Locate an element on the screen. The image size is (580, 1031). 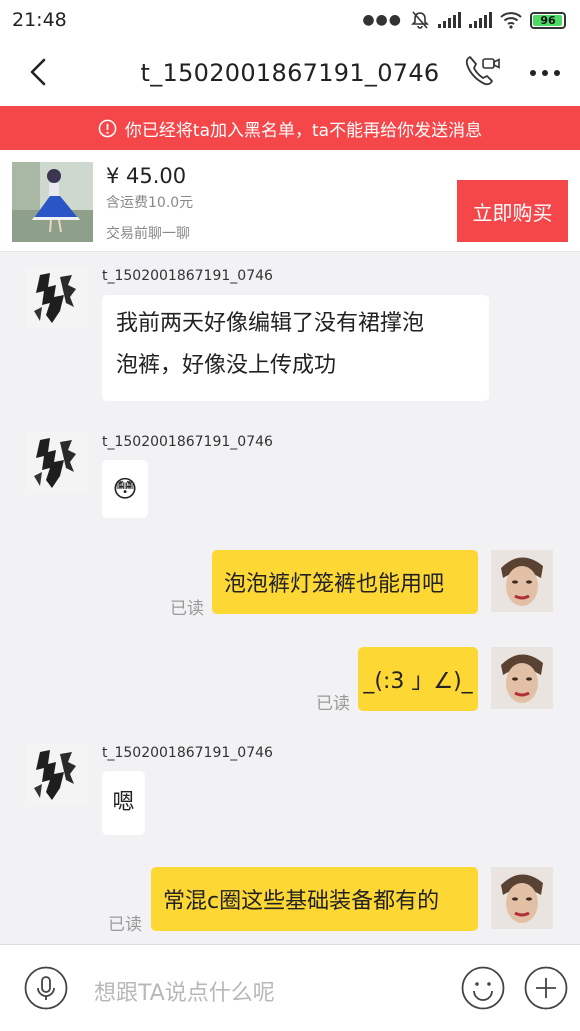
product-price: ¥ 45.00 is located at coordinates (146, 176).